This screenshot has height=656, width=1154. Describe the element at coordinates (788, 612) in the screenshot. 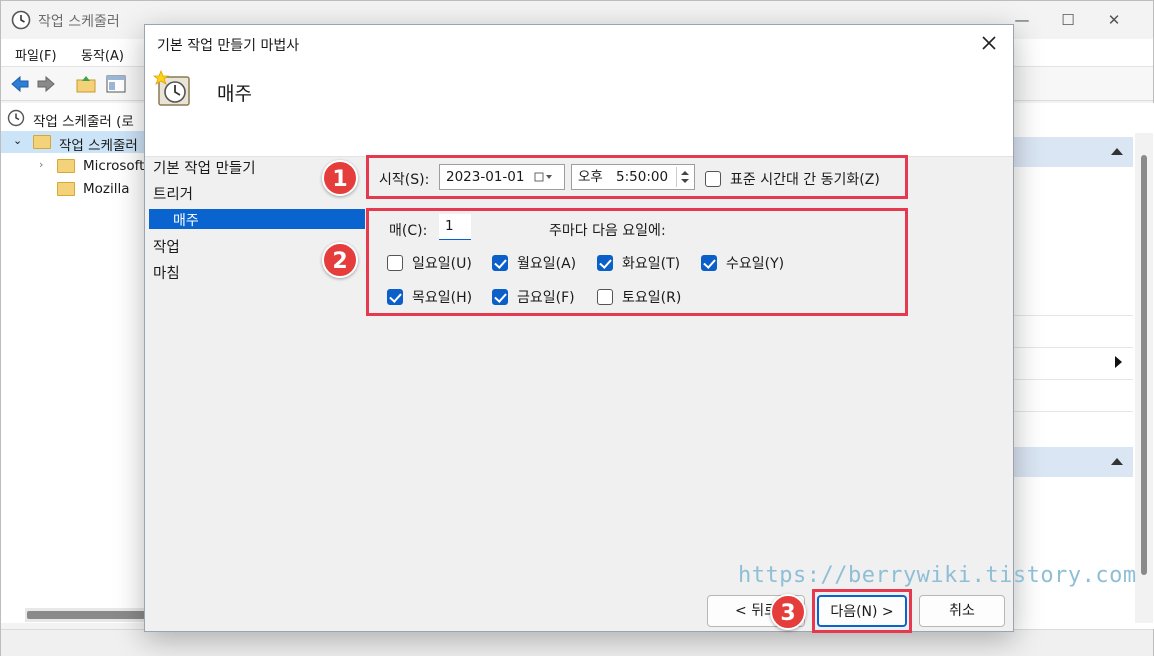

I see `annotation-badge-3: 3` at that location.